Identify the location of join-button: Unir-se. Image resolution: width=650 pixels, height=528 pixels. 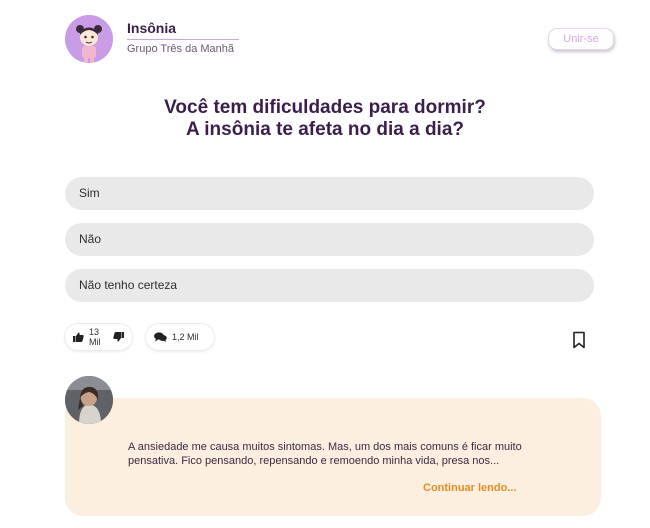
(581, 39).